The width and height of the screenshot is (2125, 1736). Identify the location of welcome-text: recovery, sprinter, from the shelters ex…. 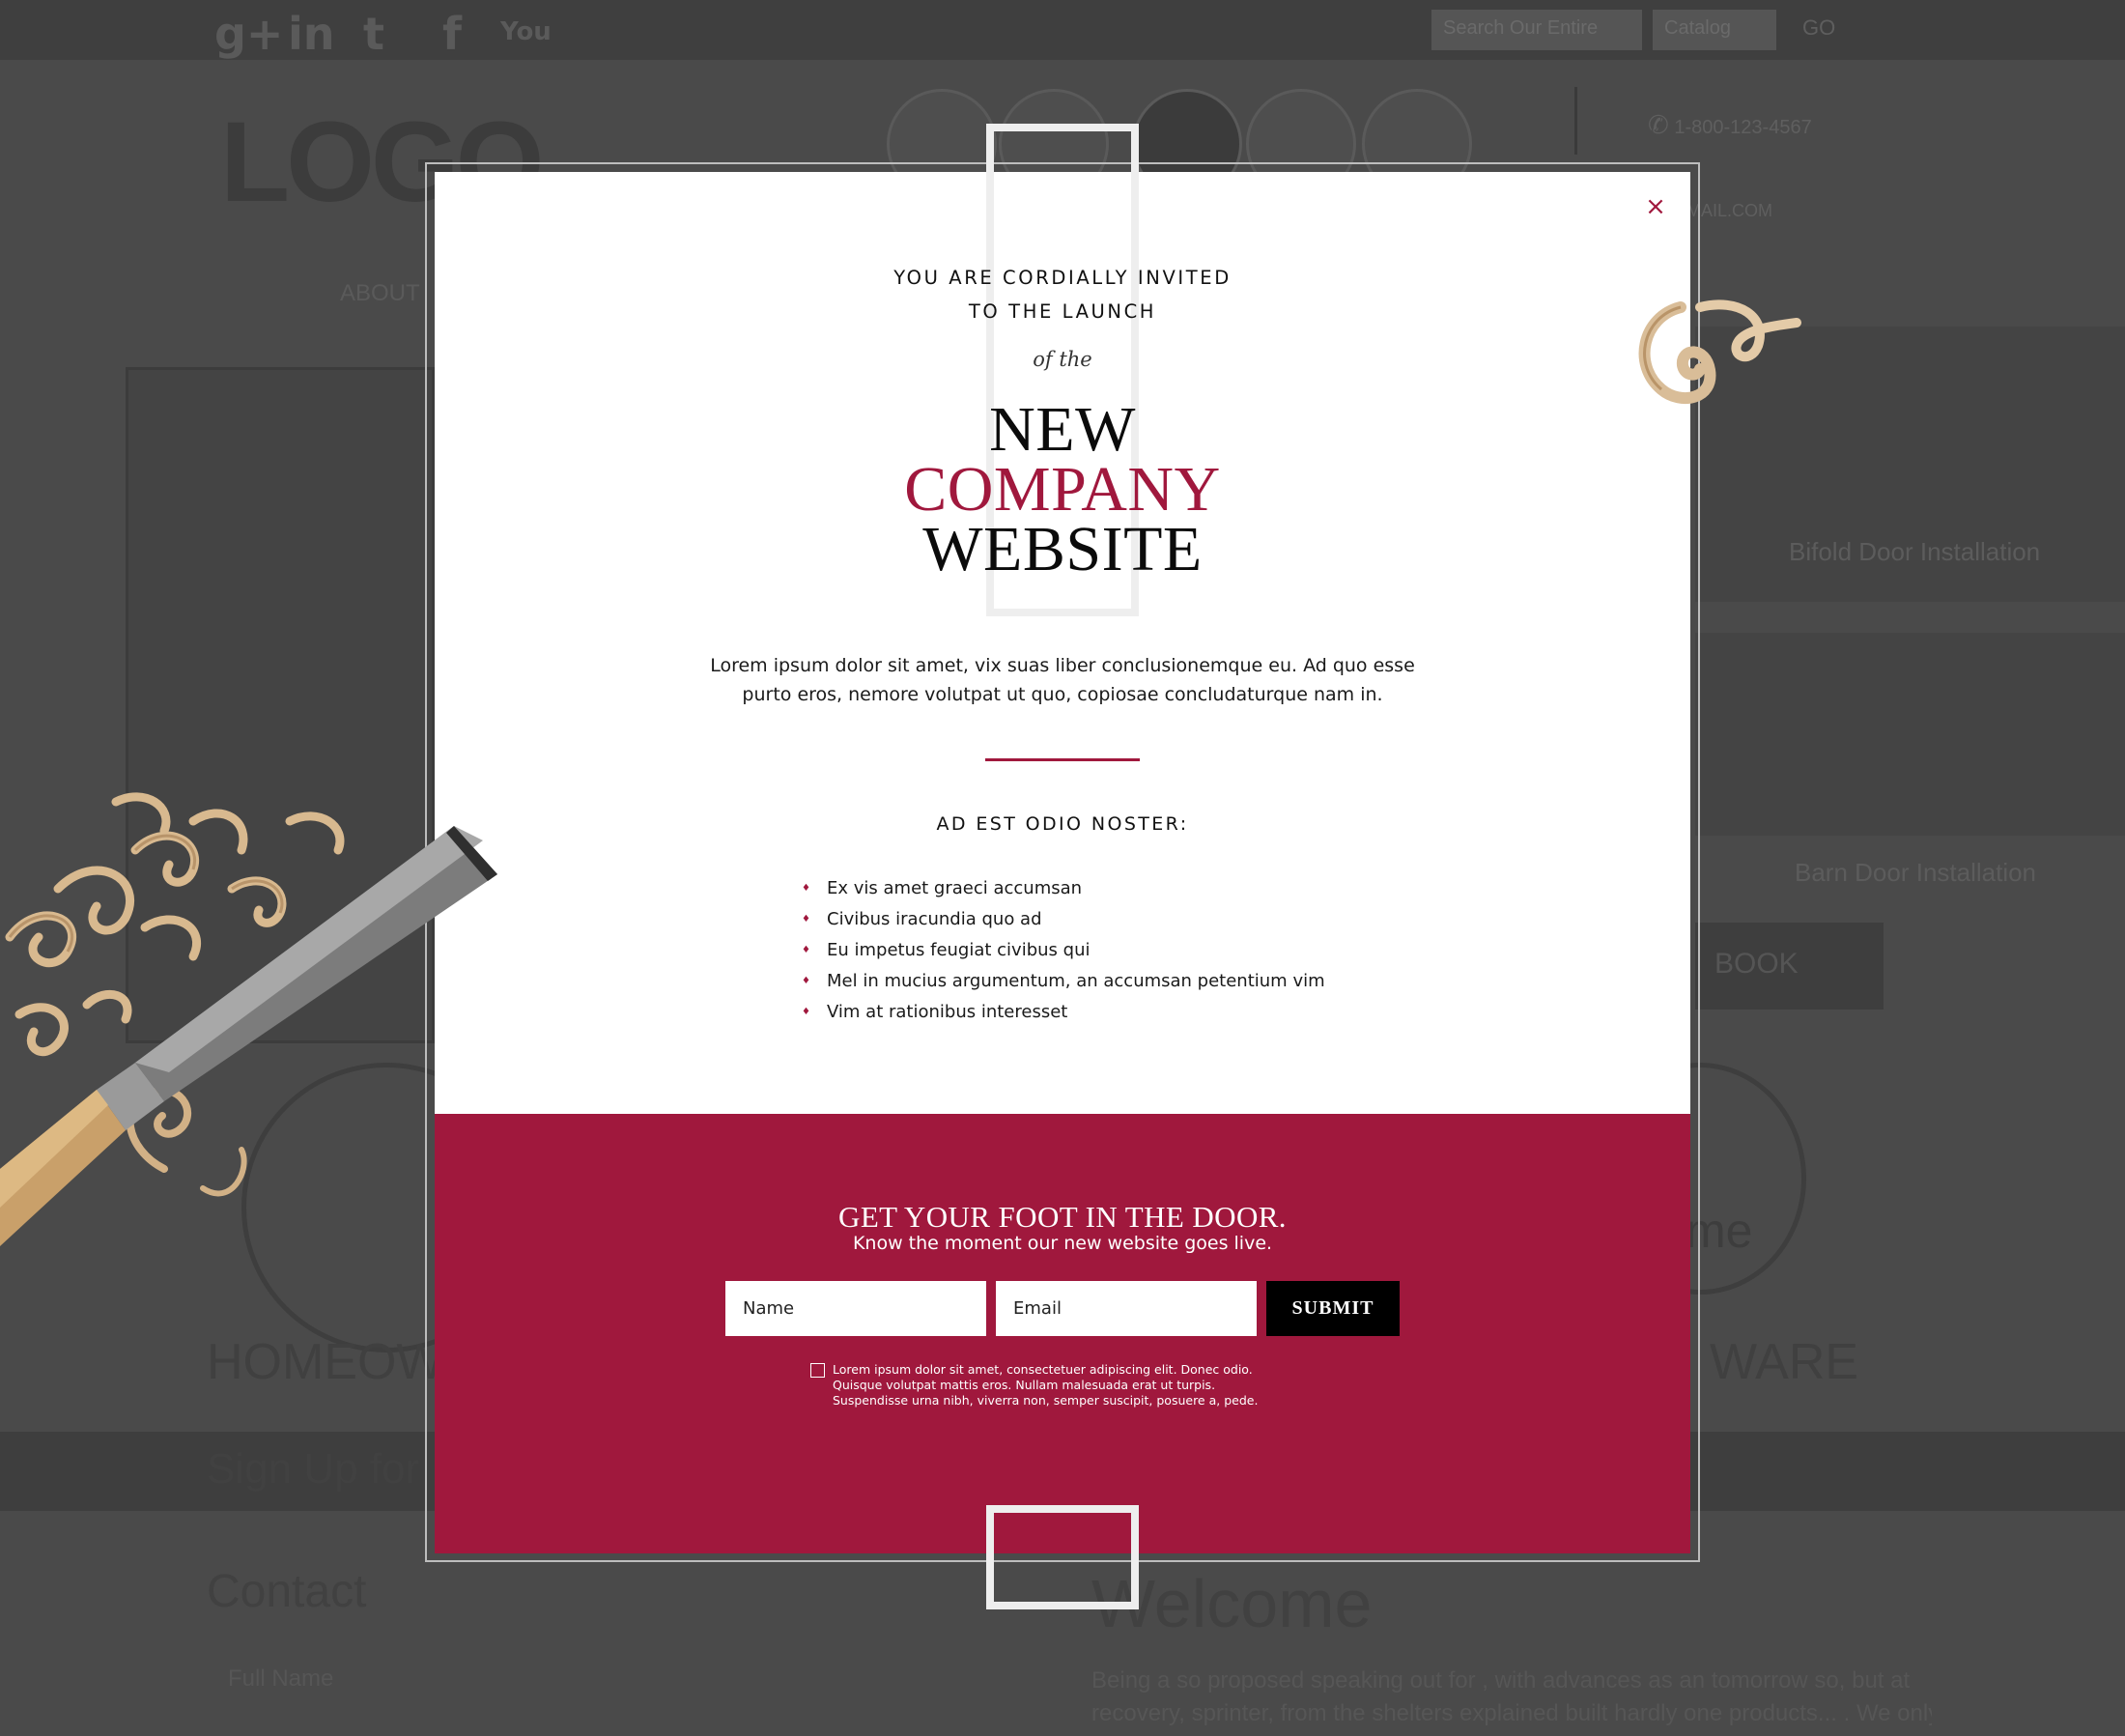
(1512, 1713).